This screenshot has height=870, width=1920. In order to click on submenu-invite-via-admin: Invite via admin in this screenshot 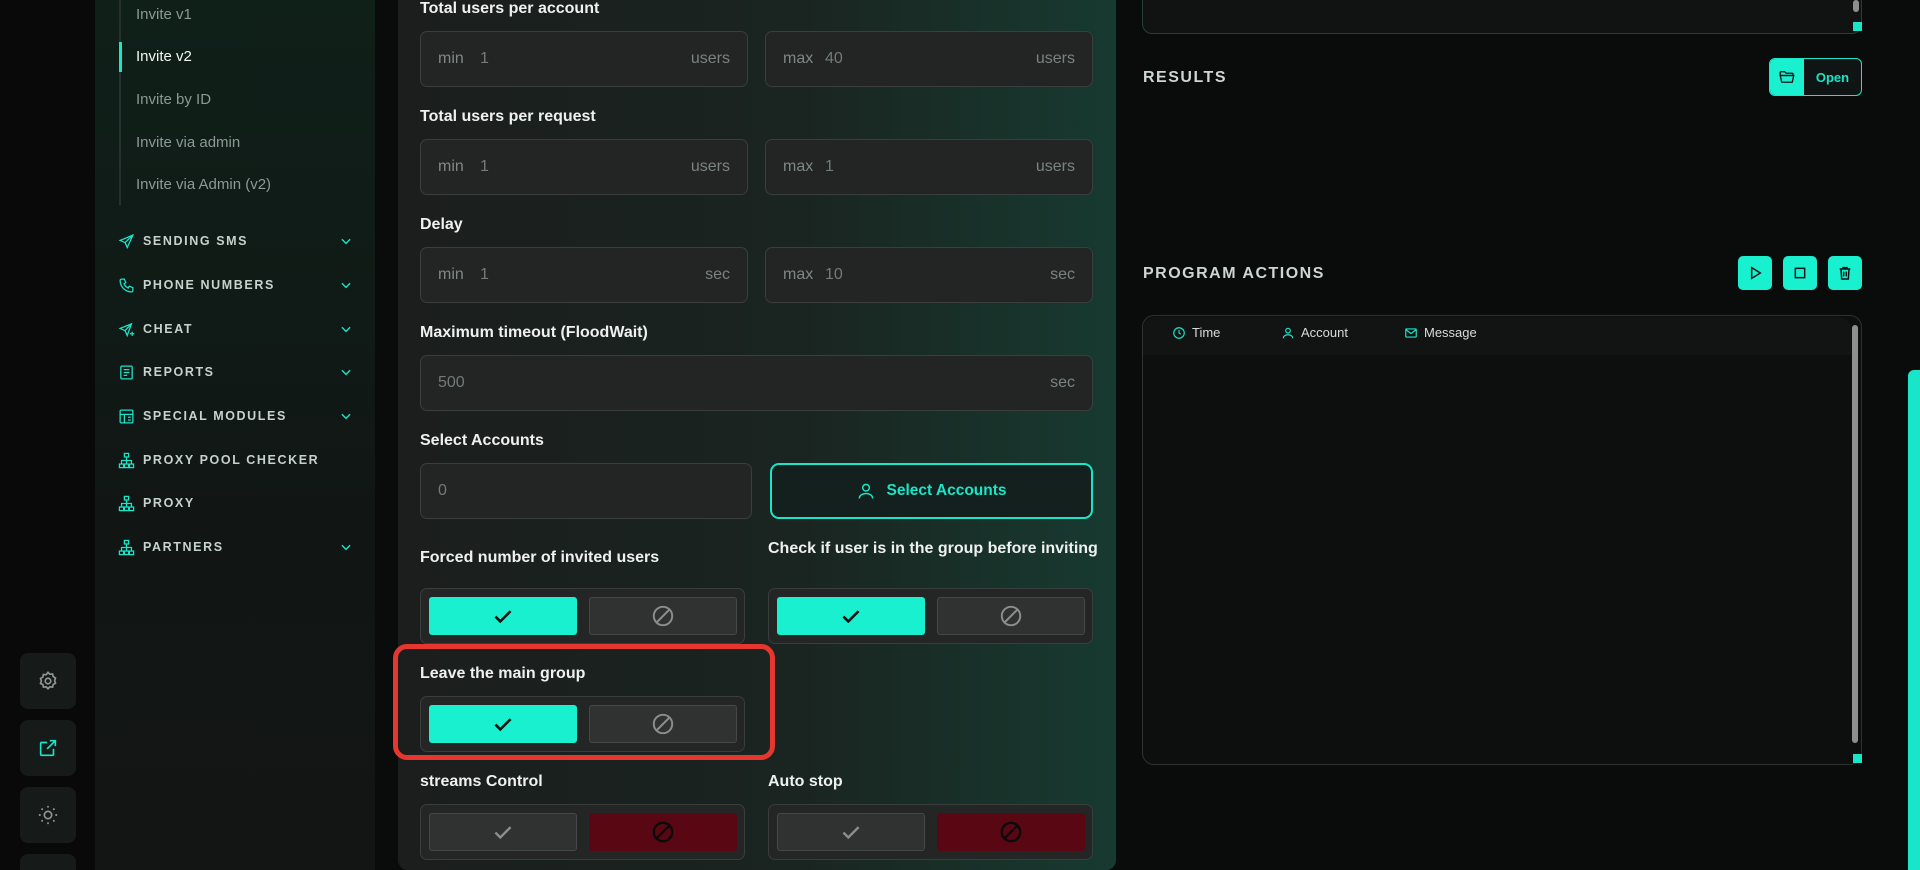, I will do `click(188, 142)`.